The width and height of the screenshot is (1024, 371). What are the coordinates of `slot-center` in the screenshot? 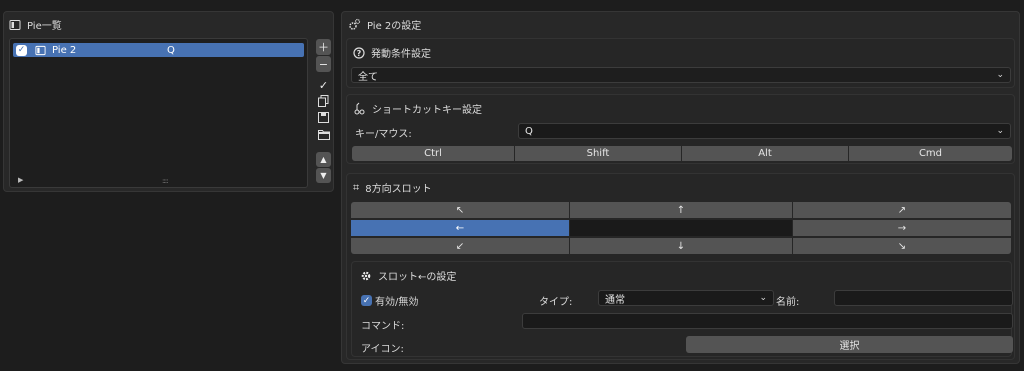 It's located at (681, 228).